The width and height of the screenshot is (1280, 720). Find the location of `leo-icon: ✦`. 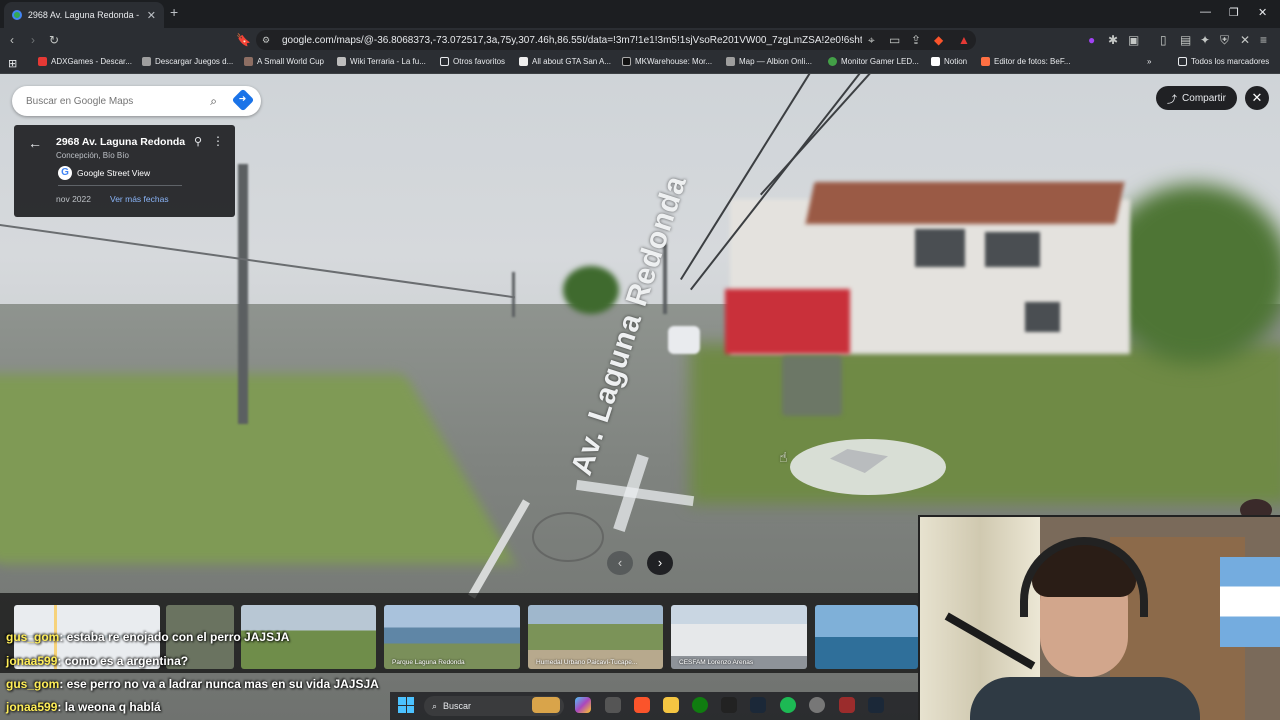

leo-icon: ✦ is located at coordinates (1205, 40).